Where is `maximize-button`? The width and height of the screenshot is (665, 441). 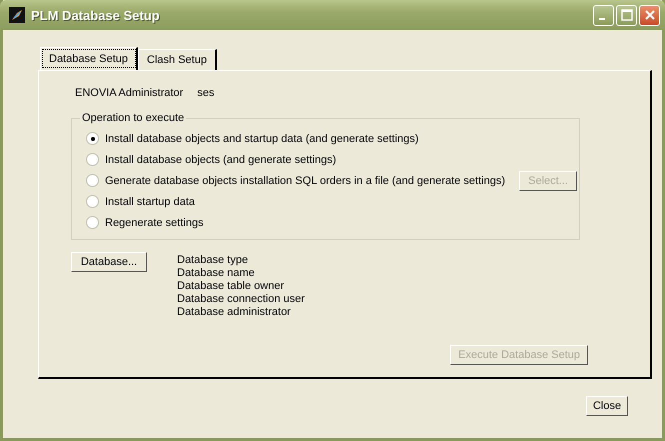 maximize-button is located at coordinates (626, 15).